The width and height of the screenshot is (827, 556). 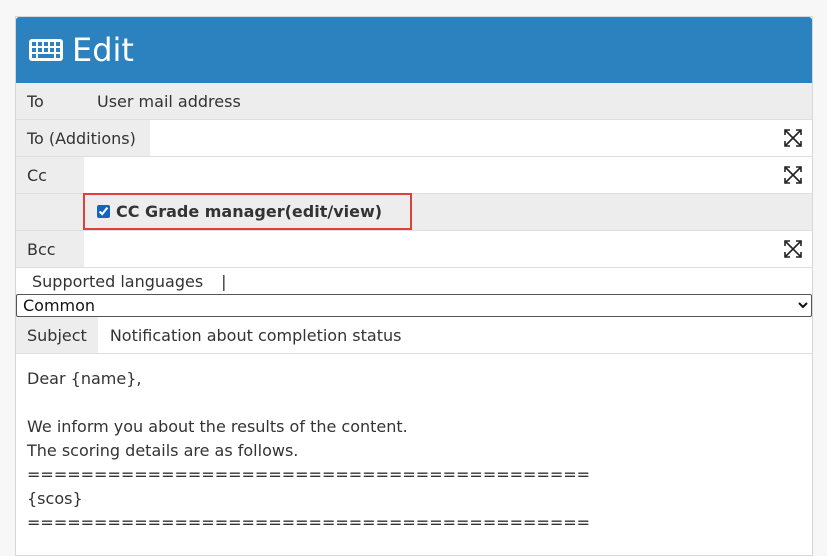 What do you see at coordinates (454, 101) in the screenshot?
I see `to-value: User mail address` at bounding box center [454, 101].